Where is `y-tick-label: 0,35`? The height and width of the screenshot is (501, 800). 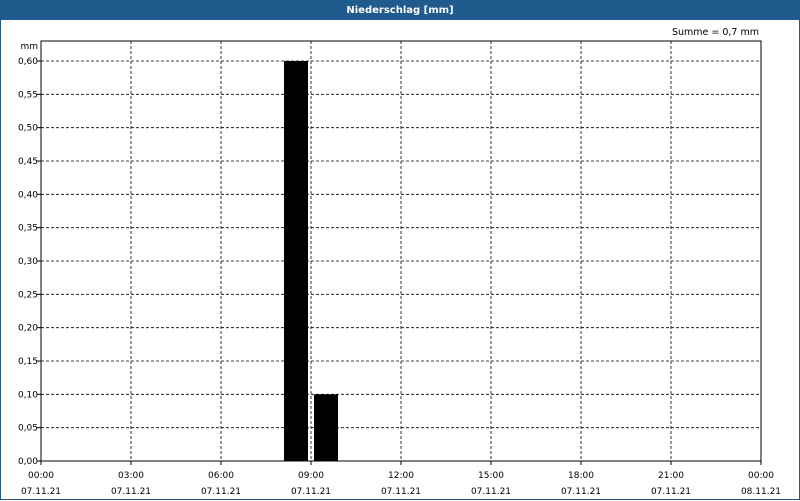 y-tick-label: 0,35 is located at coordinates (28, 229).